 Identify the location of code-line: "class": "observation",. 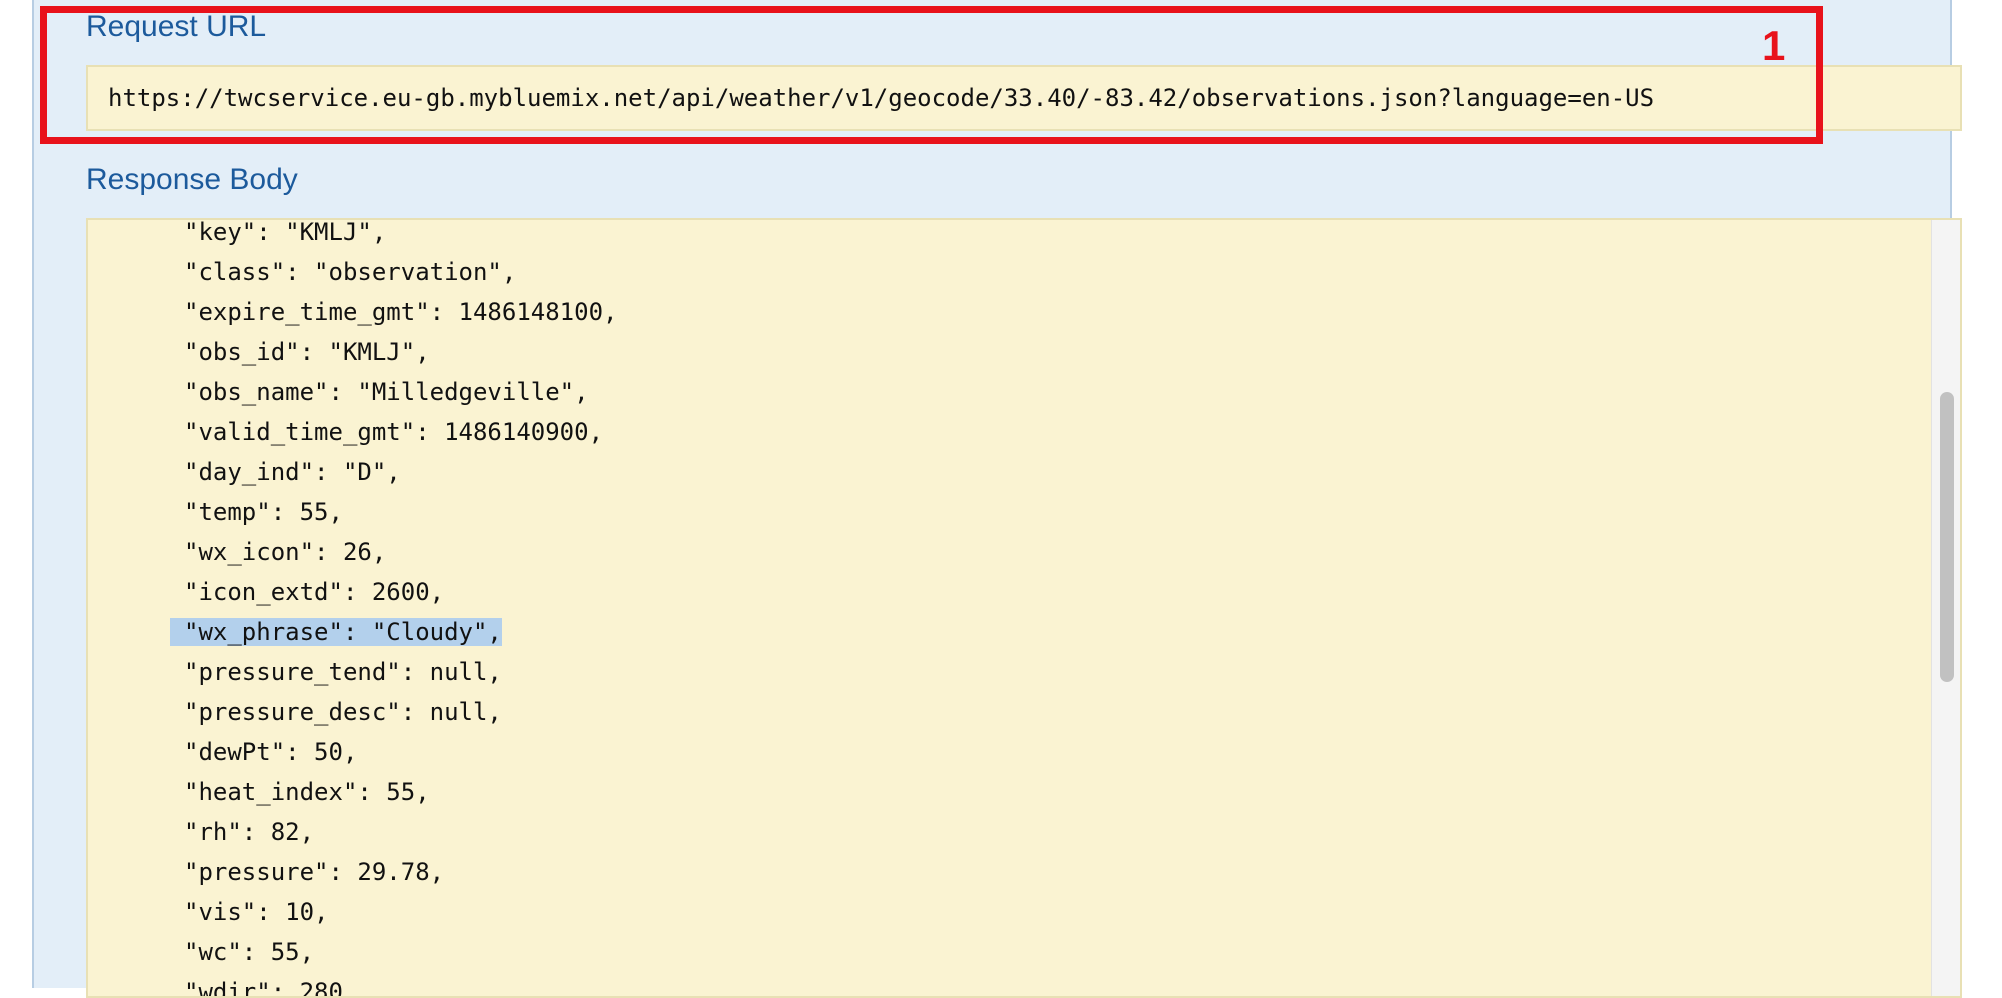
(400, 272).